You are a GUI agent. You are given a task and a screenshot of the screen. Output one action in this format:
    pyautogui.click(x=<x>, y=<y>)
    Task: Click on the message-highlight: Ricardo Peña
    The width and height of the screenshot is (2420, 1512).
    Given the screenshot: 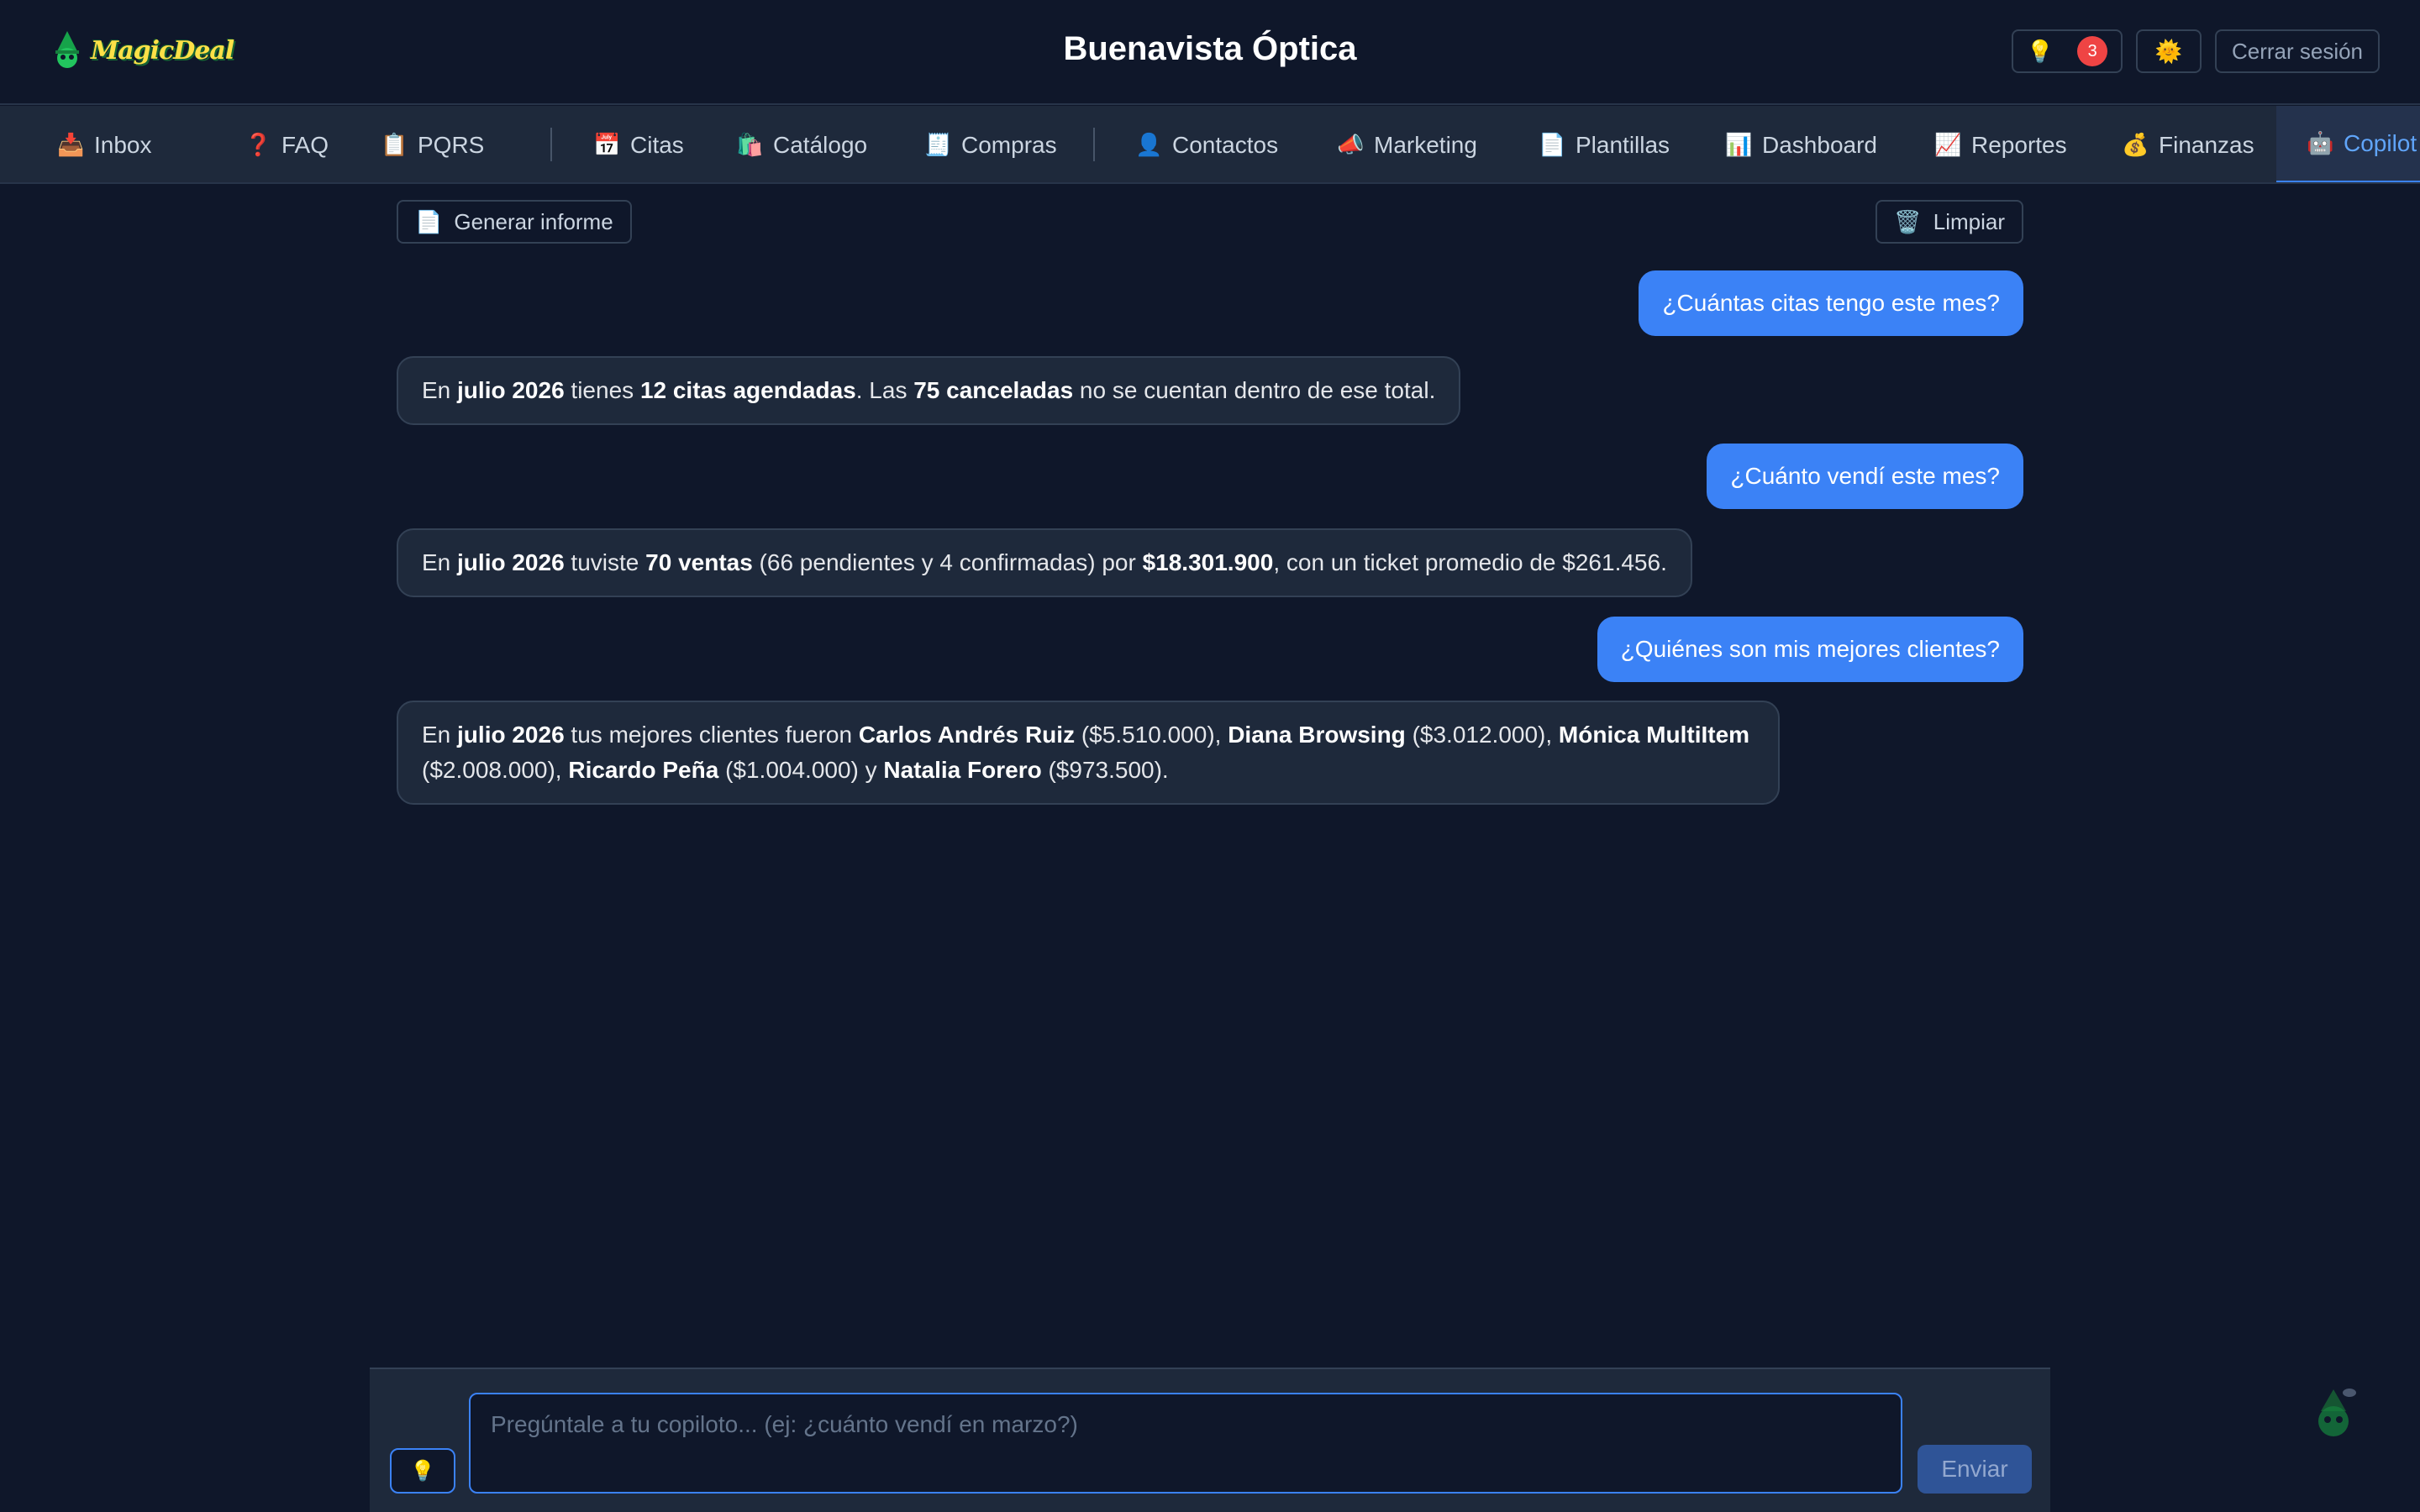 What is the action you would take?
    pyautogui.click(x=643, y=770)
    